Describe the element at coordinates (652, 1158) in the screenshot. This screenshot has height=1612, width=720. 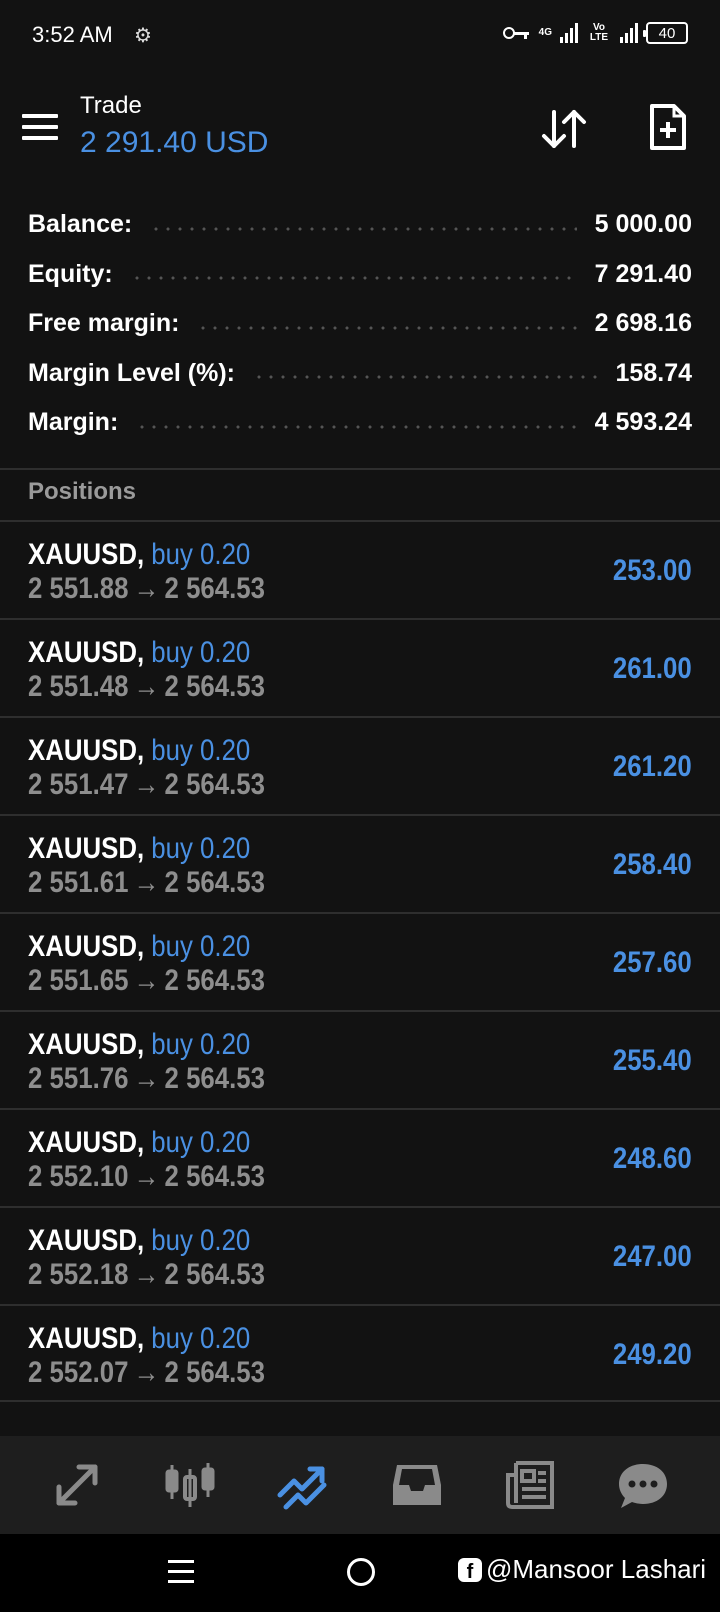
I see `position-profit: 248.60` at that location.